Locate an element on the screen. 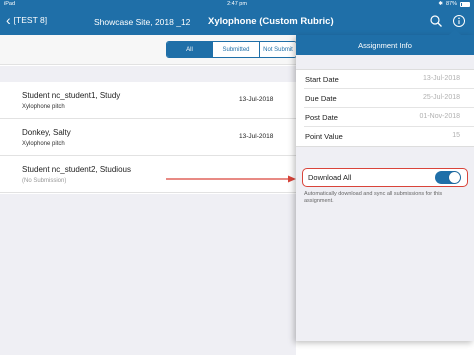  detail-value: 13-Jul-2018 is located at coordinates (441, 78).